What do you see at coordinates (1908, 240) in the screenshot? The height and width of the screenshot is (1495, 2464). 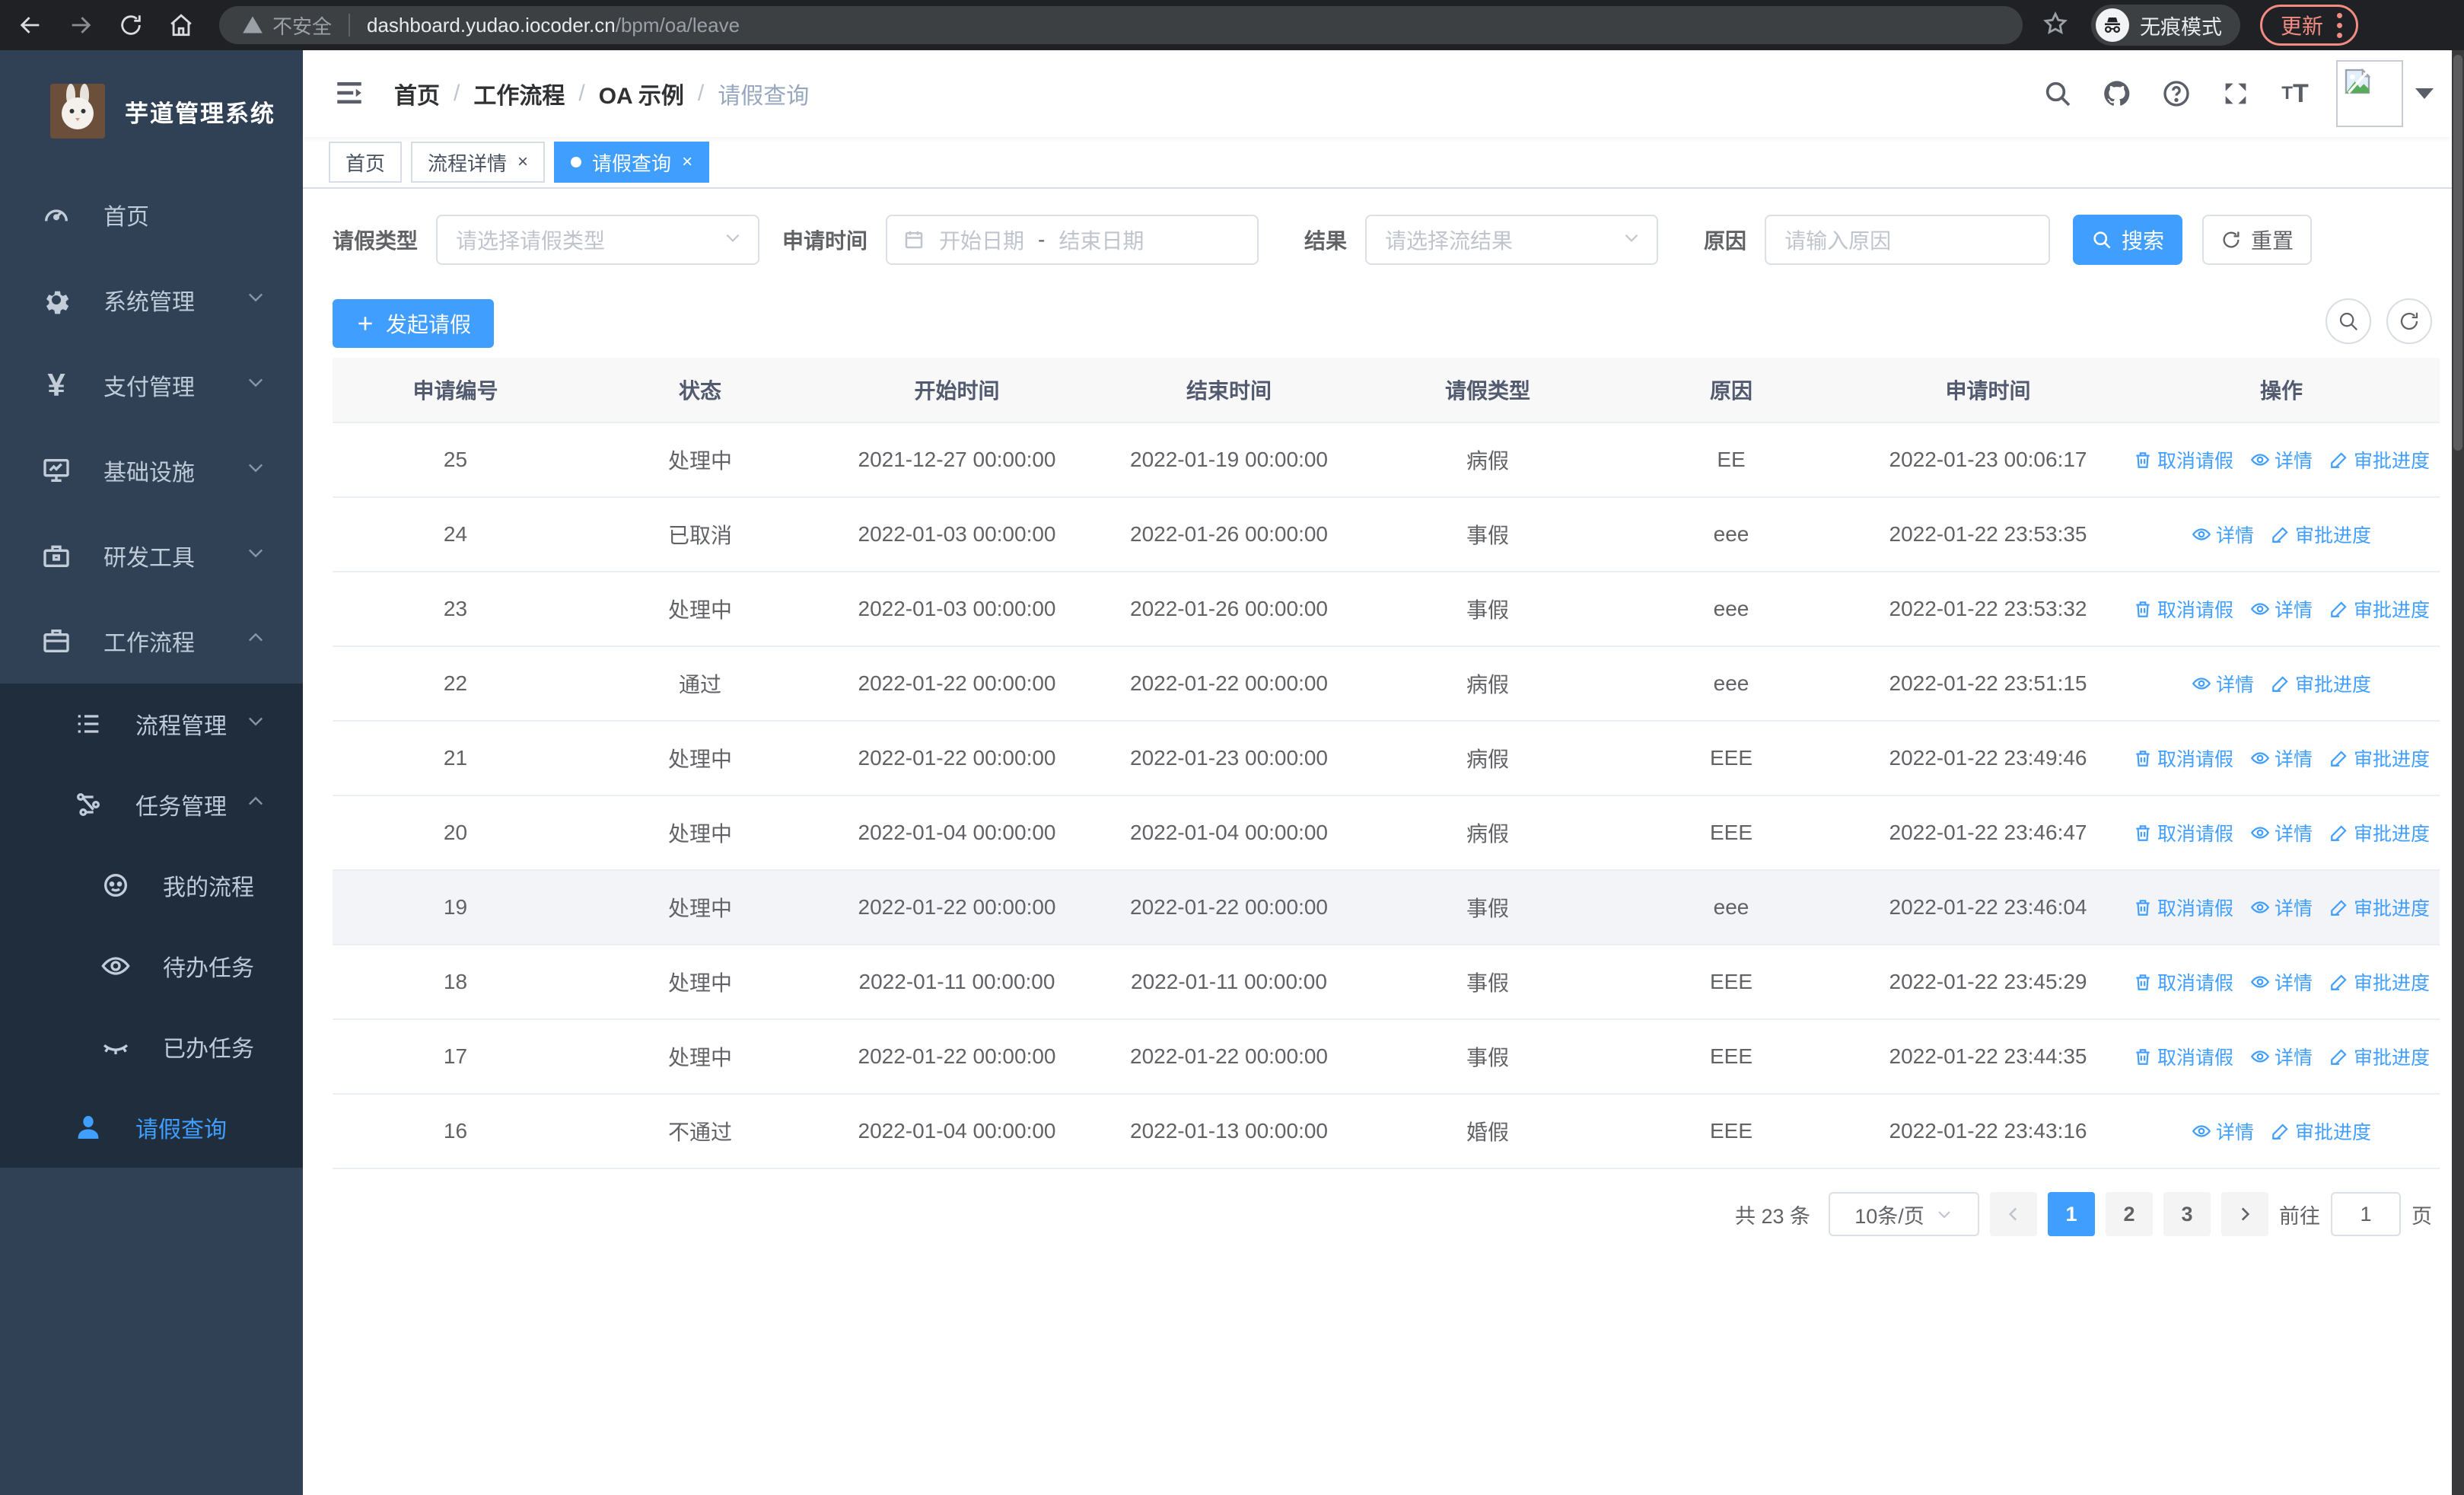 I see `reason-input: 请输入原因` at bounding box center [1908, 240].